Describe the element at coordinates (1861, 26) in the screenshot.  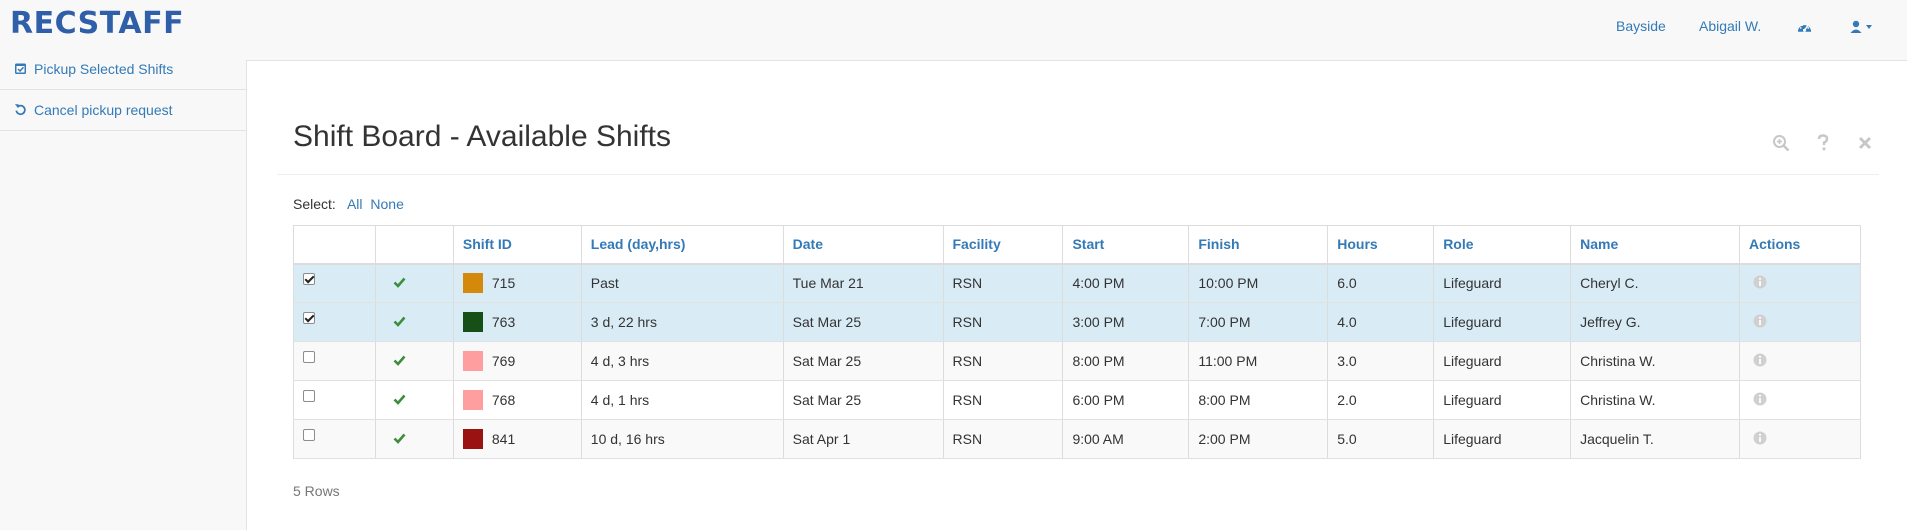
I see `user-icon` at that location.